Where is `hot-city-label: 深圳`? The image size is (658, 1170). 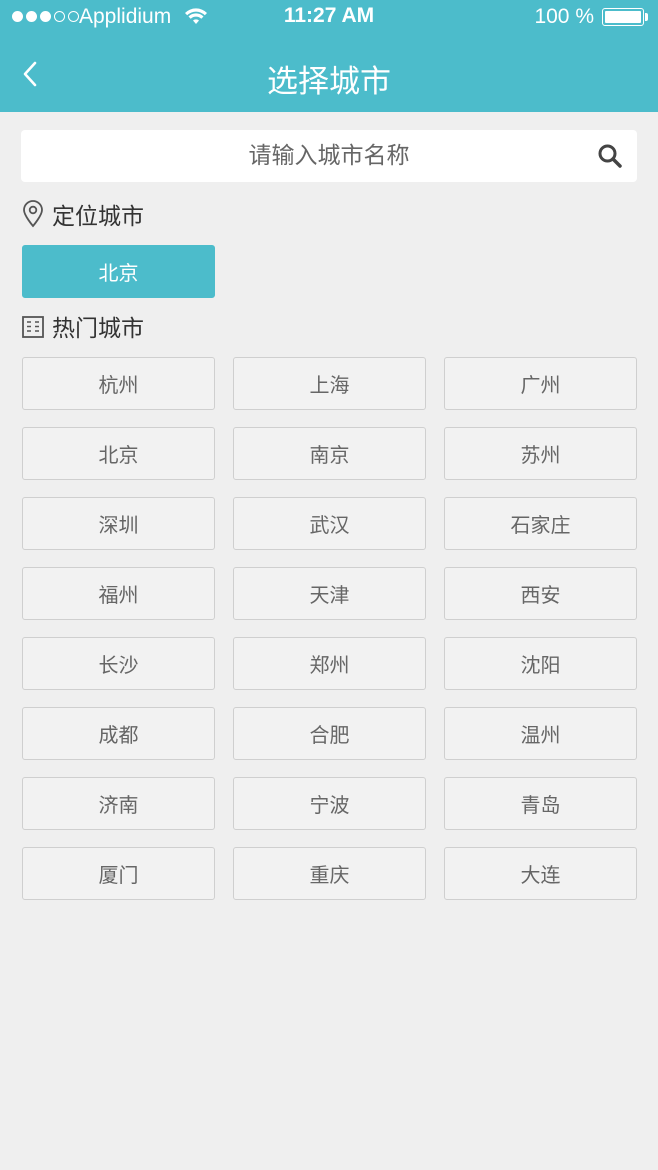 hot-city-label: 深圳 is located at coordinates (118, 525).